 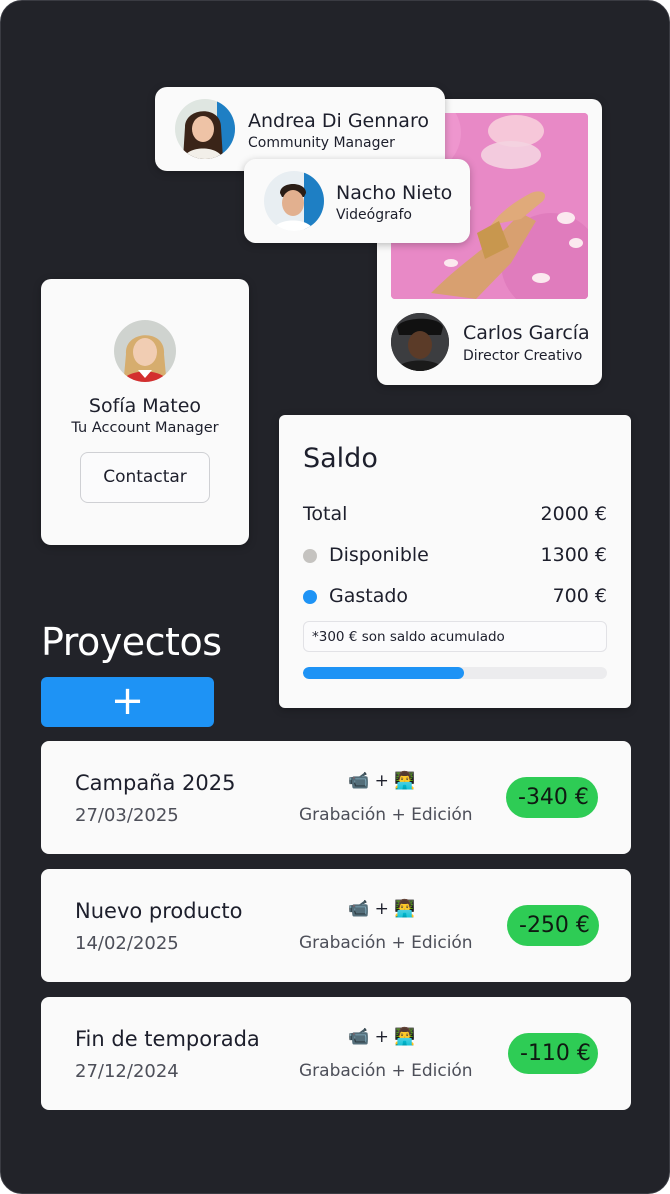 I want to click on project-amount-badge: -250 €, so click(x=553, y=925).